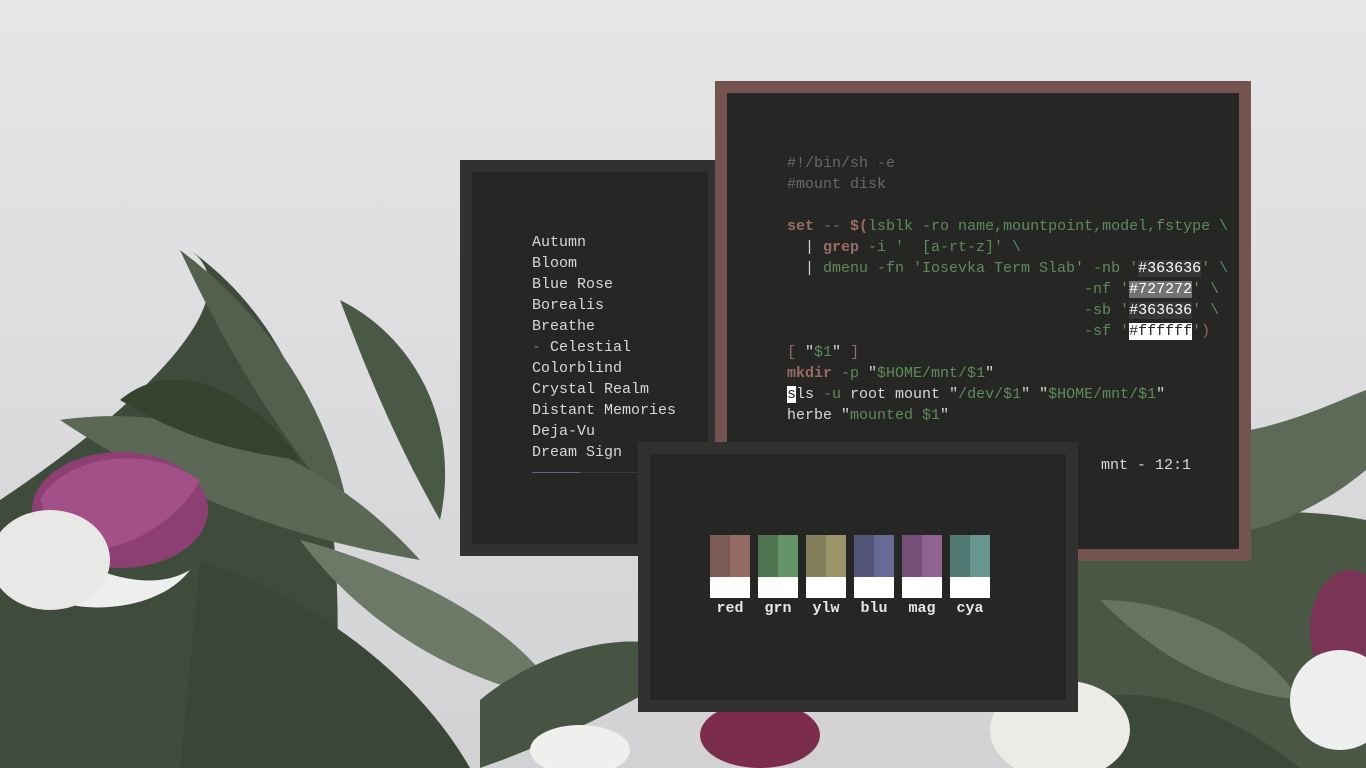  What do you see at coordinates (832, 394) in the screenshot?
I see `code-token: -u` at bounding box center [832, 394].